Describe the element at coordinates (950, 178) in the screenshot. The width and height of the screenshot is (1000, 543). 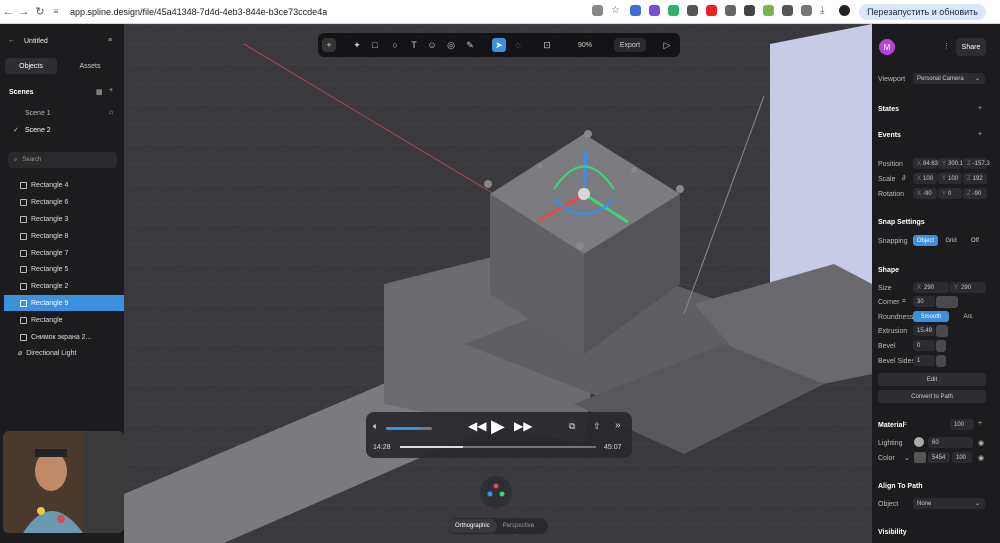
I see `scale-y: Y 100` at that location.